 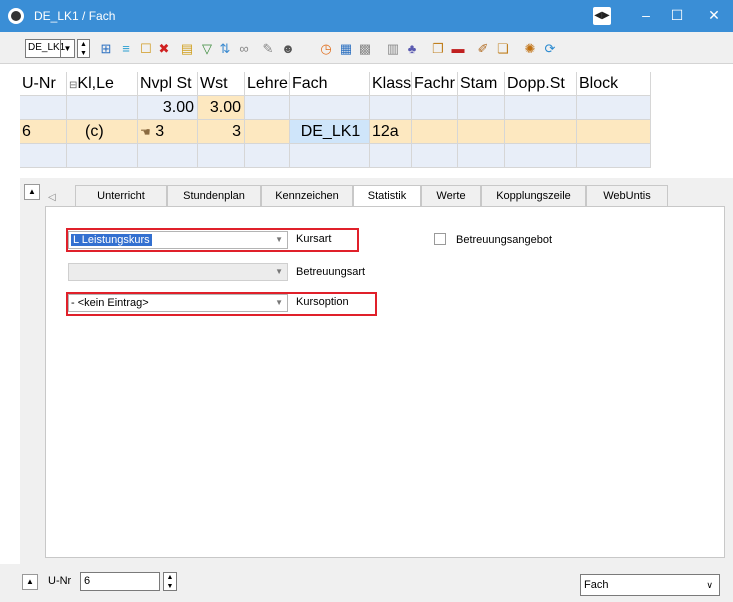 What do you see at coordinates (268, 49) in the screenshot?
I see `tools-icon: ✎` at bounding box center [268, 49].